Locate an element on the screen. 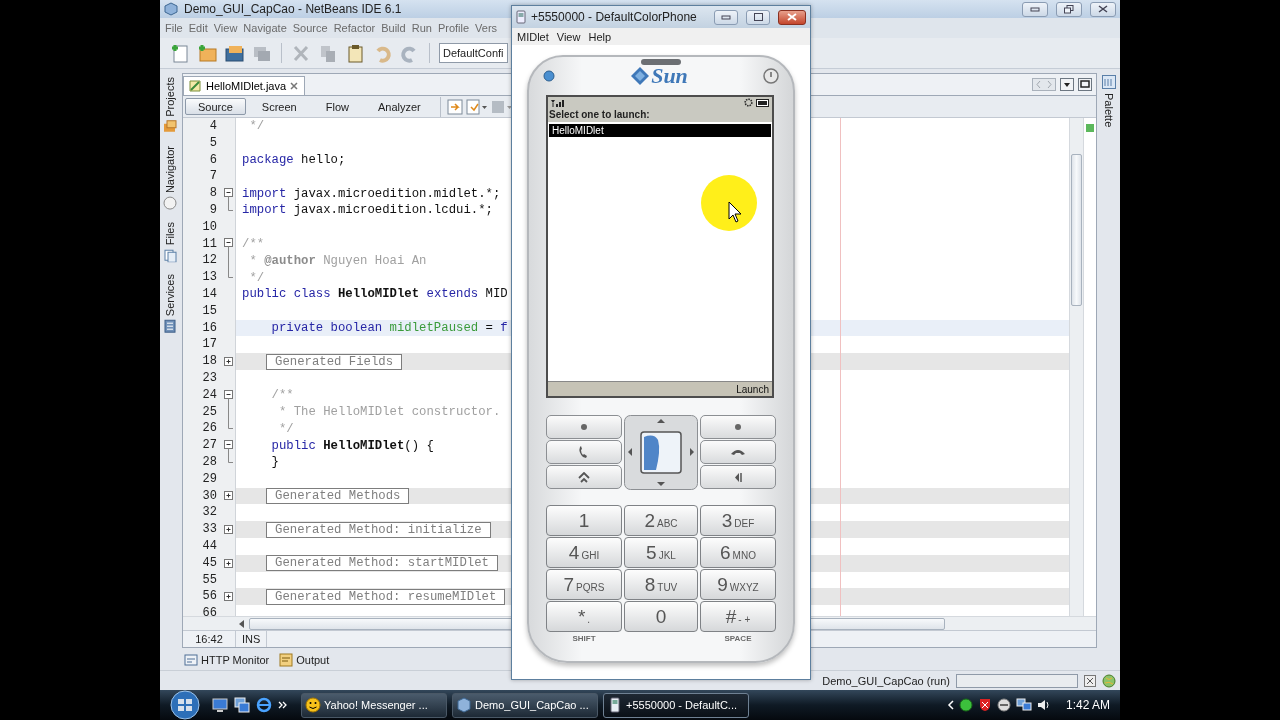  circle-icon is located at coordinates (1003, 705).